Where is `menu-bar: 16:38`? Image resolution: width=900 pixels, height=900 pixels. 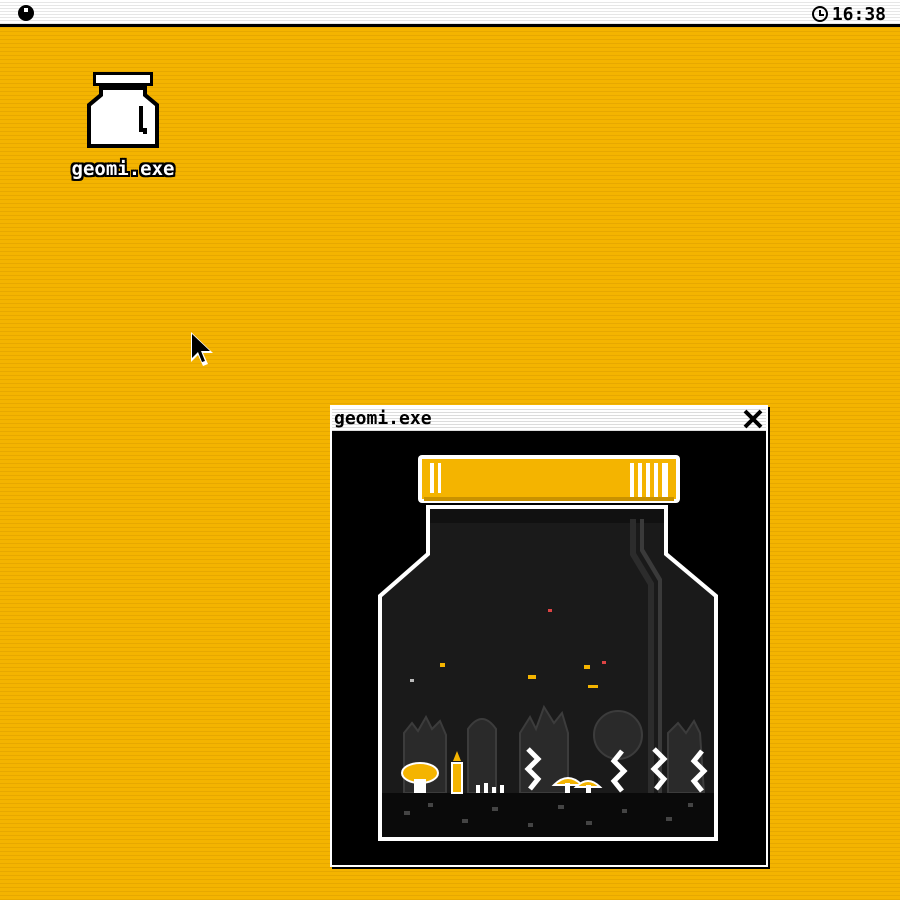
menu-bar: 16:38 is located at coordinates (450, 13).